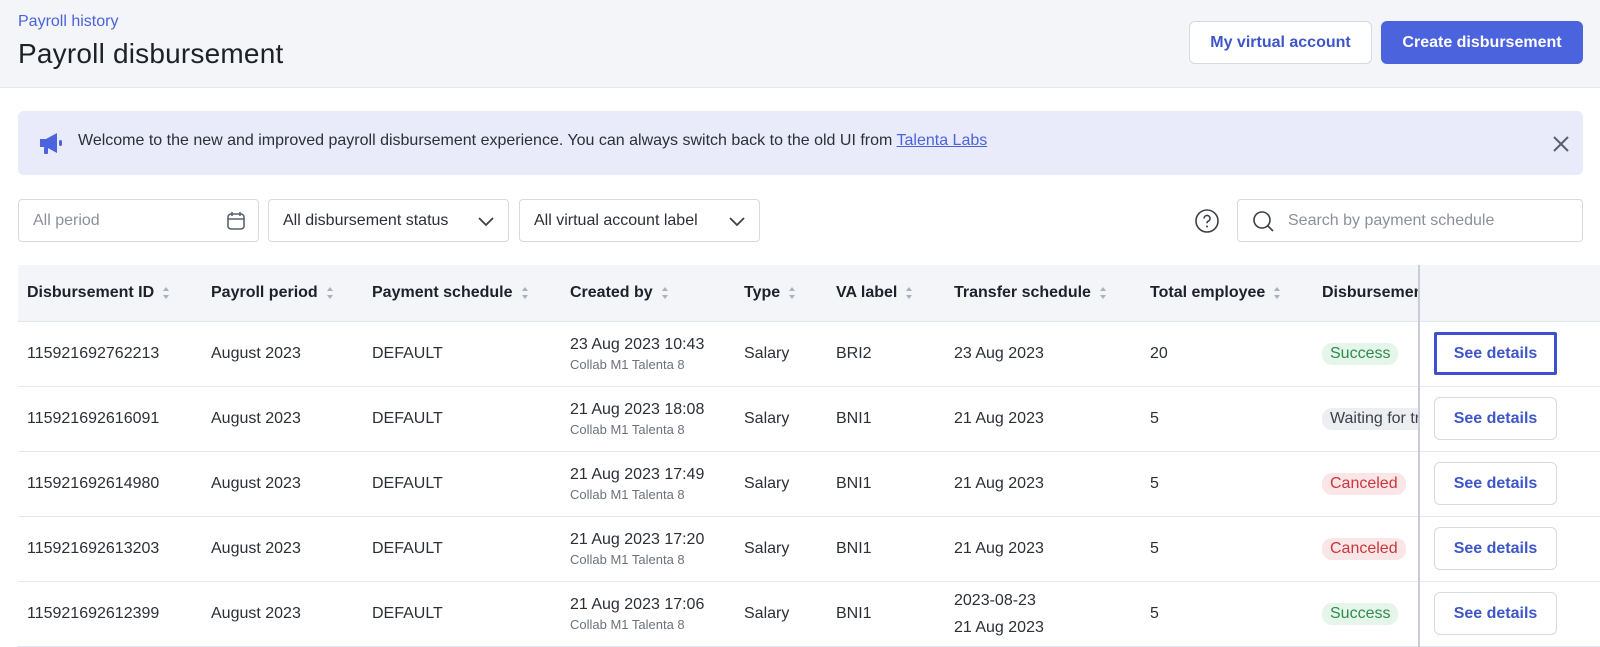 The width and height of the screenshot is (1600, 647). Describe the element at coordinates (648, 549) in the screenshot. I see `cell-created-by: 21 Aug 2023 17:20 Collab M1 Talenta 8` at that location.